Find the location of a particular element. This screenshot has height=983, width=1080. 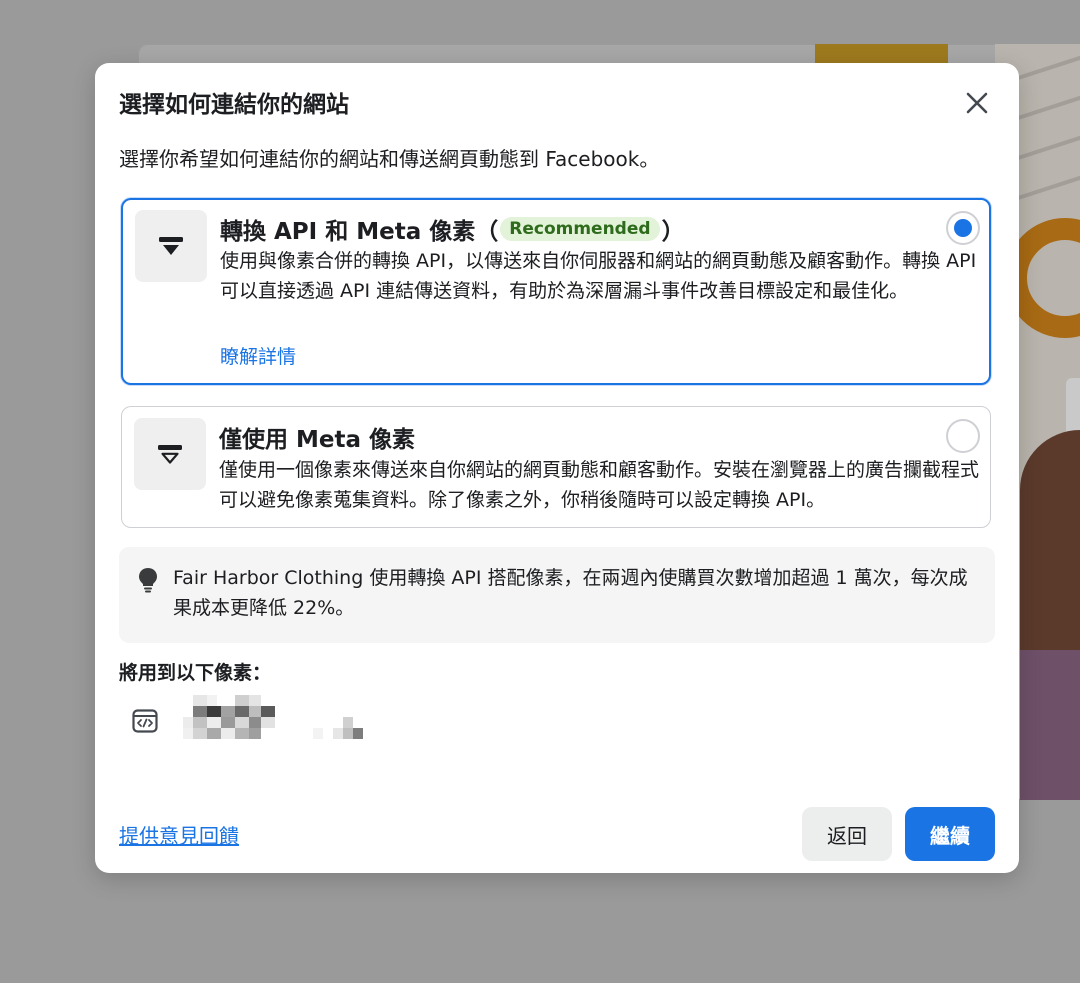

pixel-icon is located at coordinates (170, 454).